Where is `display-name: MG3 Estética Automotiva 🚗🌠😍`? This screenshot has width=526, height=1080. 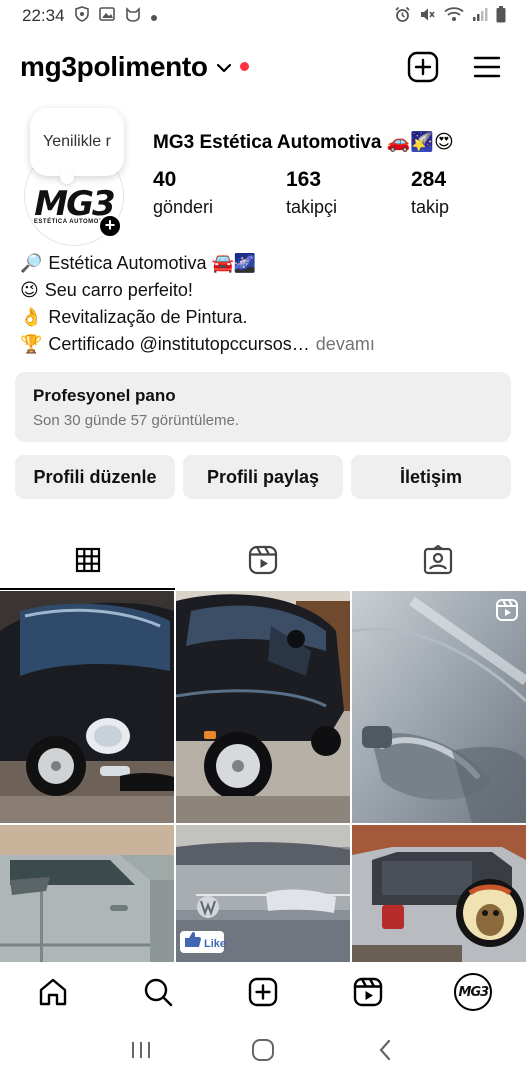
display-name: MG3 Estética Automotiva 🚗🌠😍 is located at coordinates (303, 142).